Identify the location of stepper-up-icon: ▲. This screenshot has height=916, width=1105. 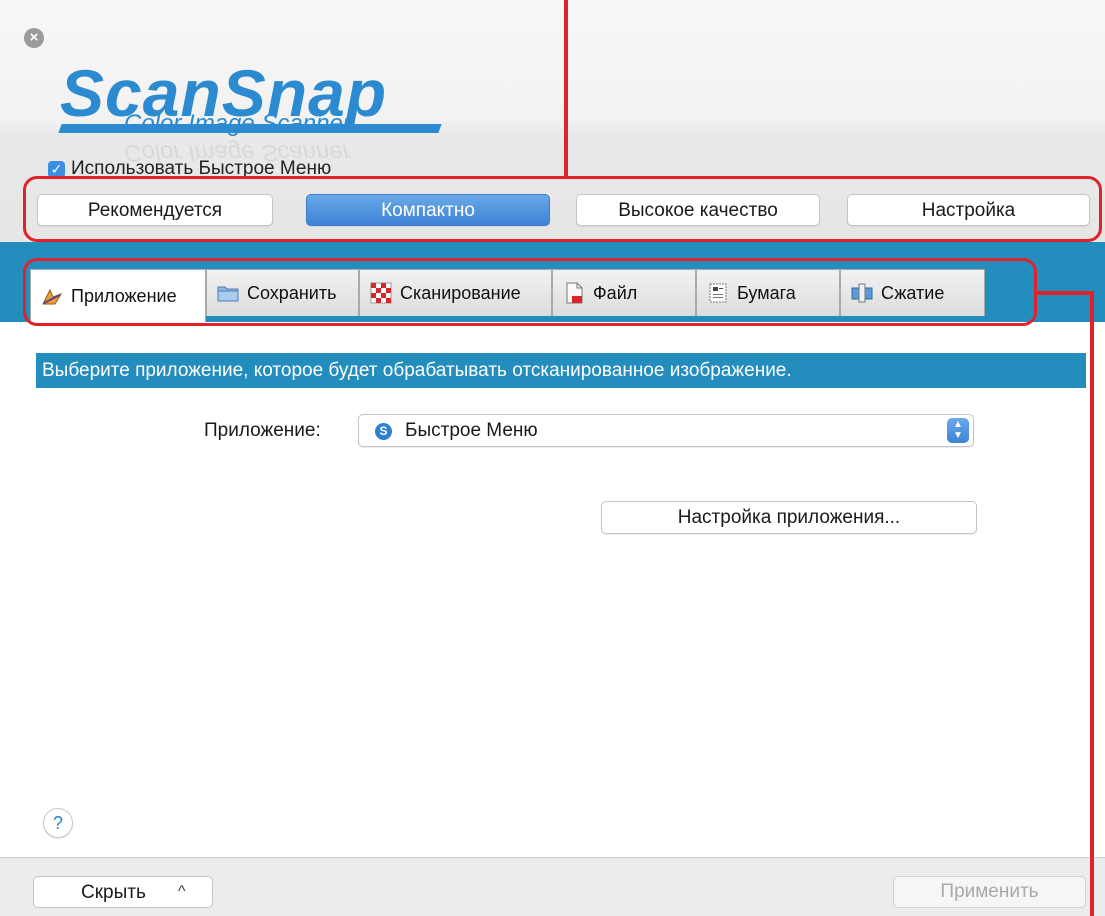
(958, 424).